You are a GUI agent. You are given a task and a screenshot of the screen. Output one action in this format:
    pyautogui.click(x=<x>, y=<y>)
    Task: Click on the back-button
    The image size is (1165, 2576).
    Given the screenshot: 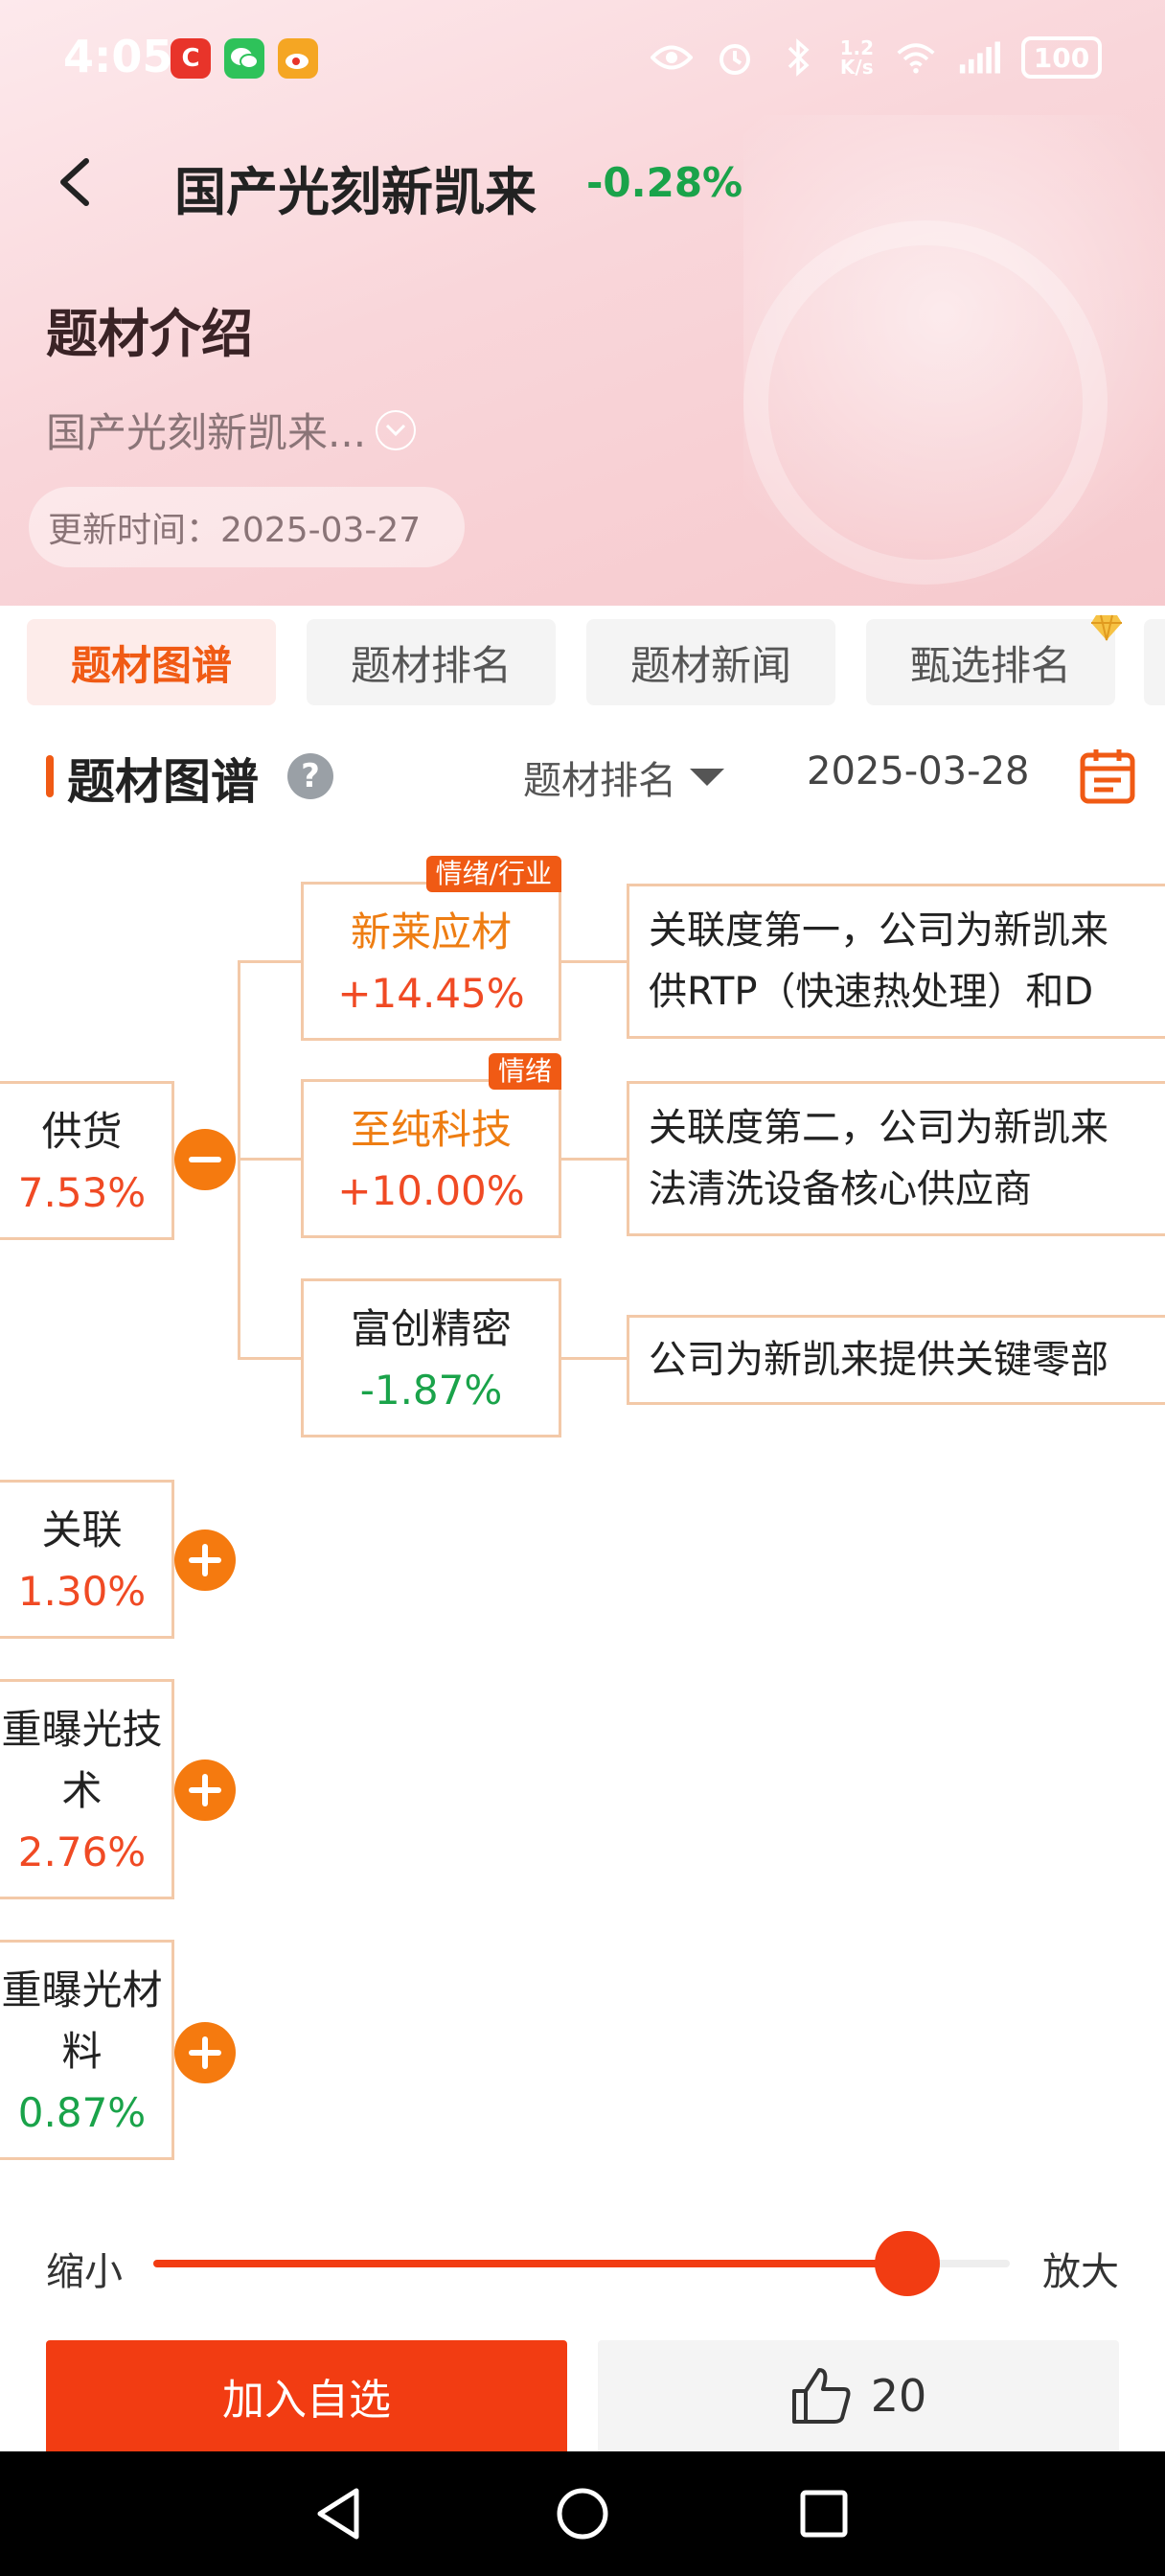 What is the action you would take?
    pyautogui.click(x=76, y=182)
    